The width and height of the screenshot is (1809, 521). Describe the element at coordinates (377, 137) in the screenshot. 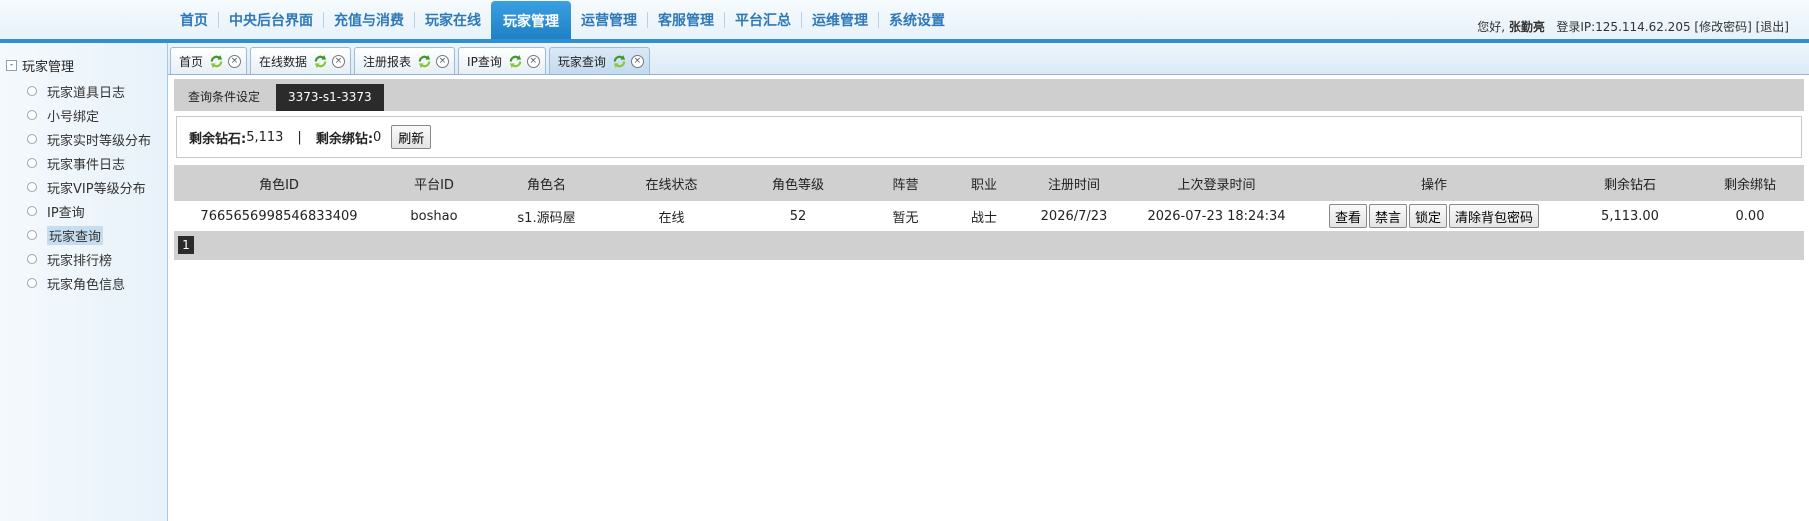

I see `bound-diamond-value: 0` at that location.